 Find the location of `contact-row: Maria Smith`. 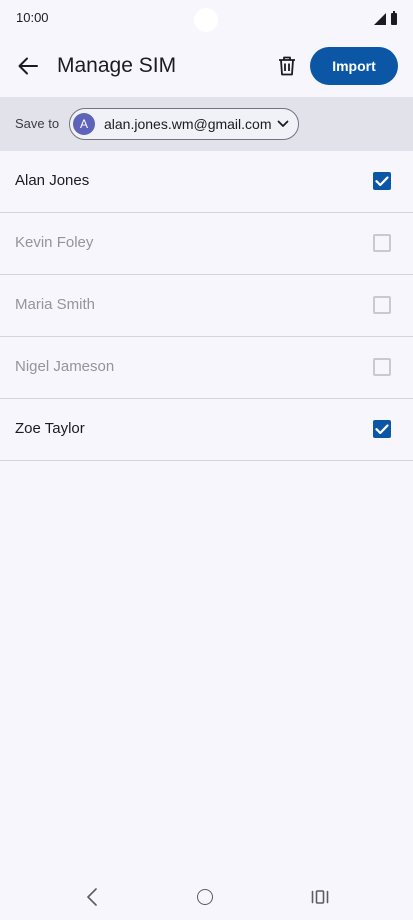

contact-row: Maria Smith is located at coordinates (206, 306).